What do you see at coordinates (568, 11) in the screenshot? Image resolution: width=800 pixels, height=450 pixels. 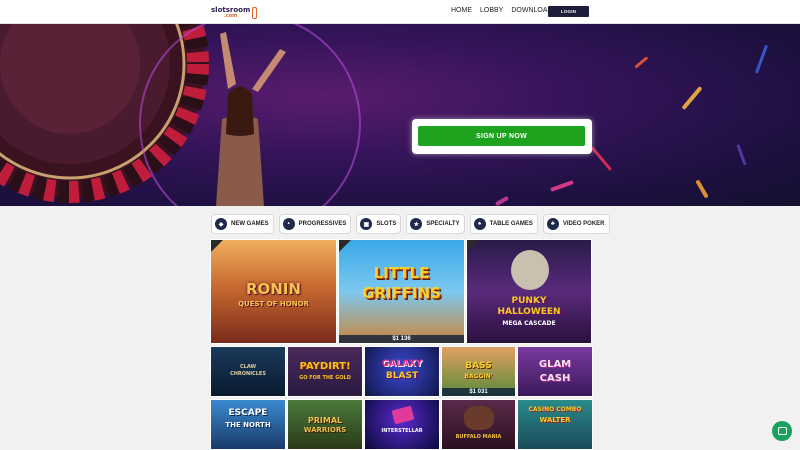 I see `login-button: LOGIN` at bounding box center [568, 11].